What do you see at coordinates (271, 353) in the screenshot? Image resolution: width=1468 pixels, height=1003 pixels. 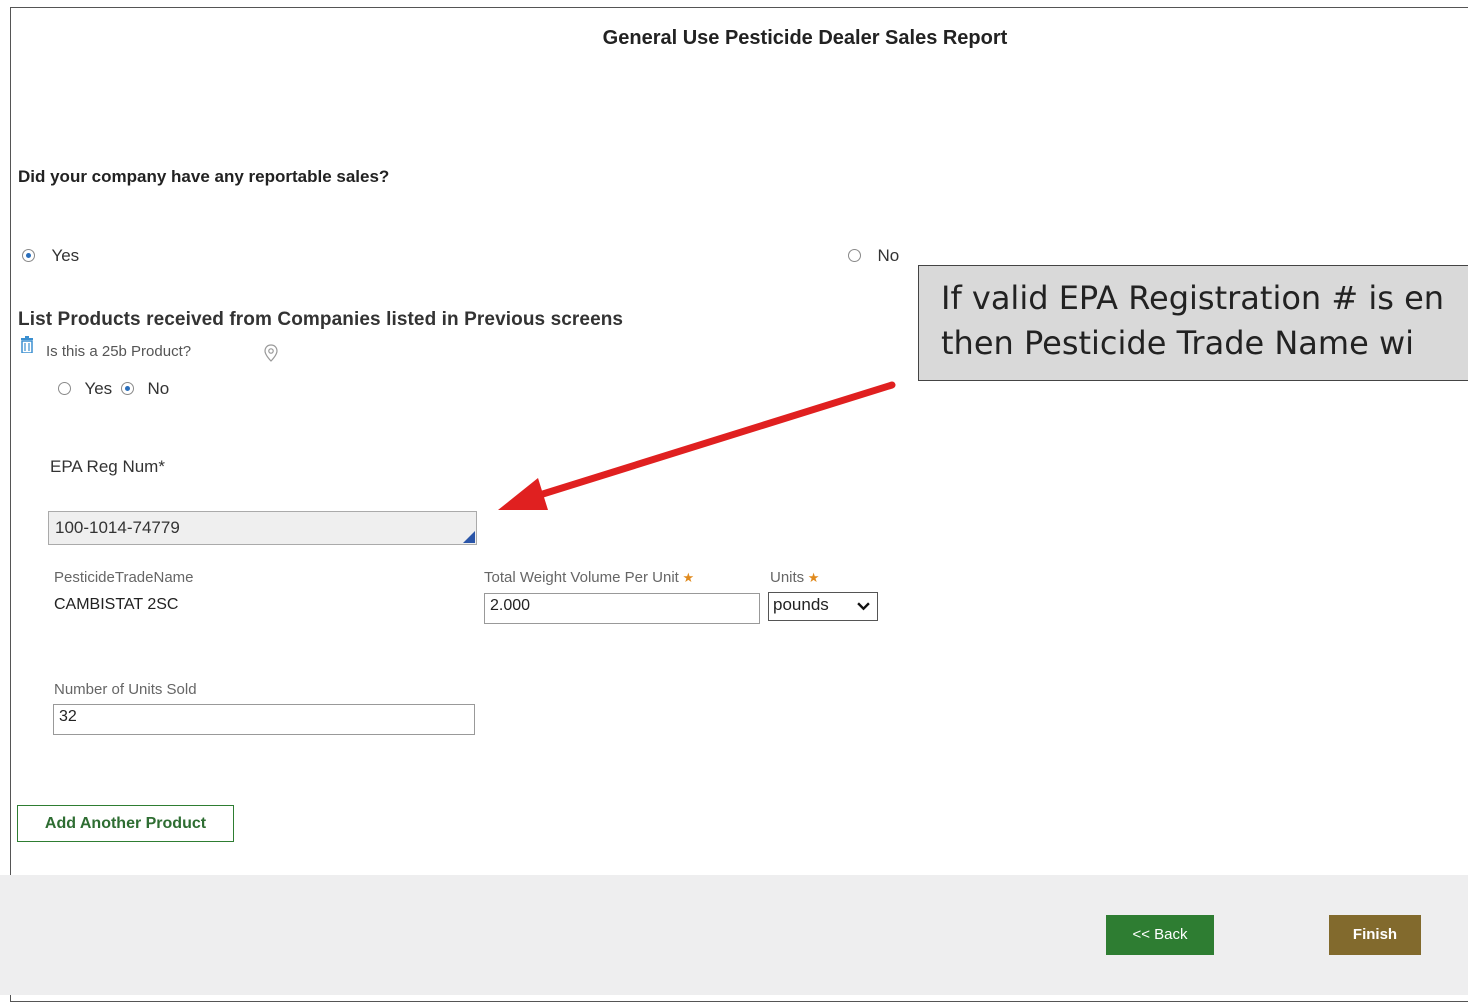 I see `location-pin-icon` at bounding box center [271, 353].